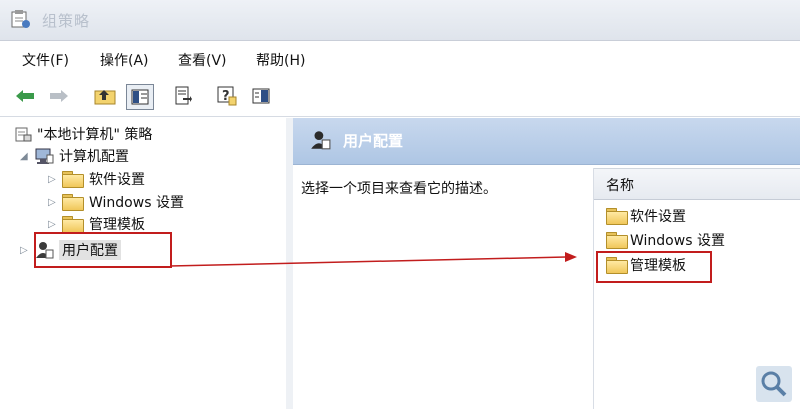 The width and height of the screenshot is (800, 409). Describe the element at coordinates (774, 384) in the screenshot. I see `magnifier-icon` at that location.